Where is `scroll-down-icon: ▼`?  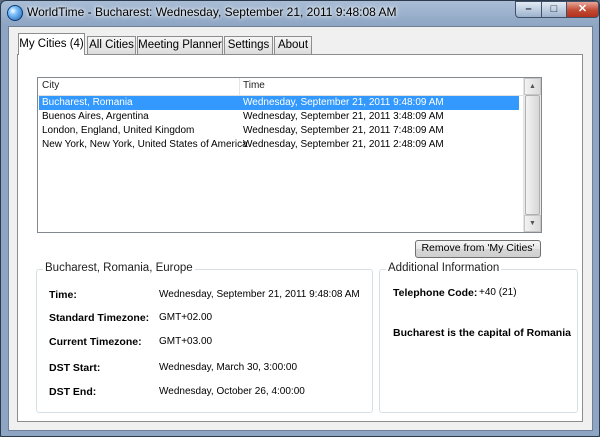 scroll-down-icon: ▼ is located at coordinates (532, 223).